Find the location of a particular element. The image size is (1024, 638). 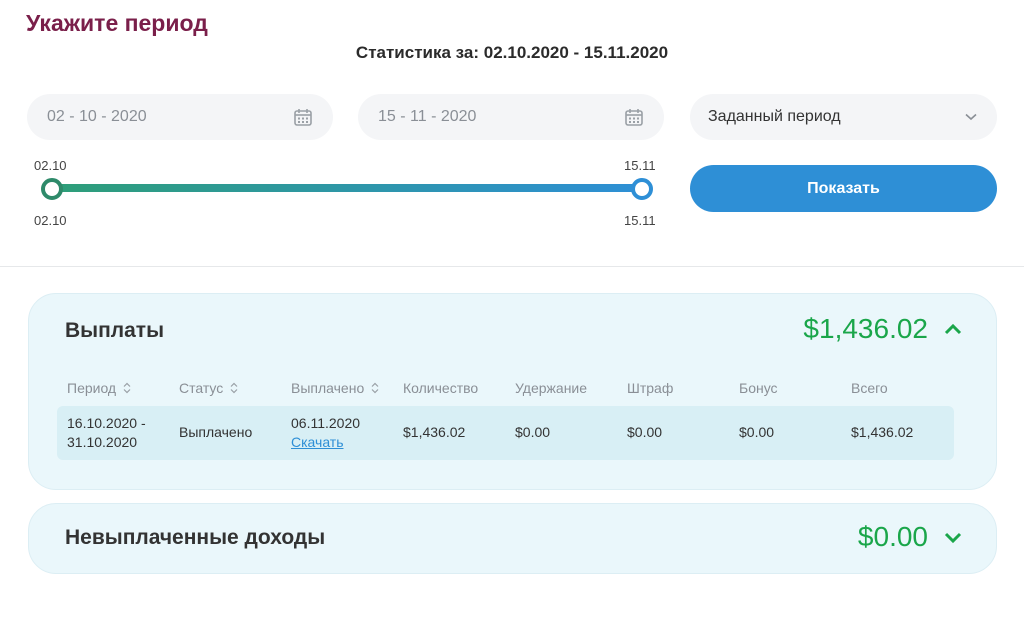

date-to-field: 15 - 11 - 2020 is located at coordinates (511, 117).